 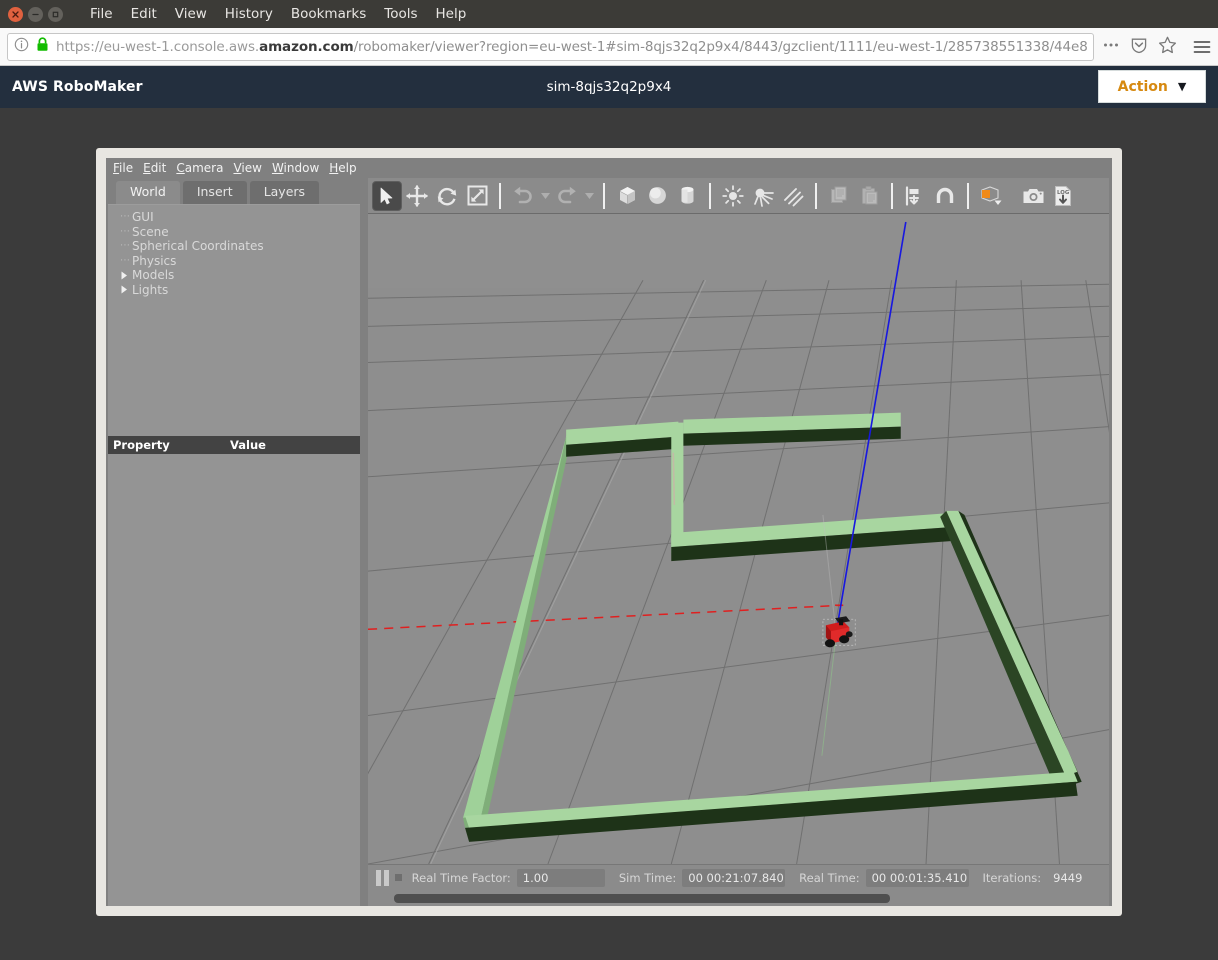 I want to click on directional-light-icon, so click(x=793, y=196).